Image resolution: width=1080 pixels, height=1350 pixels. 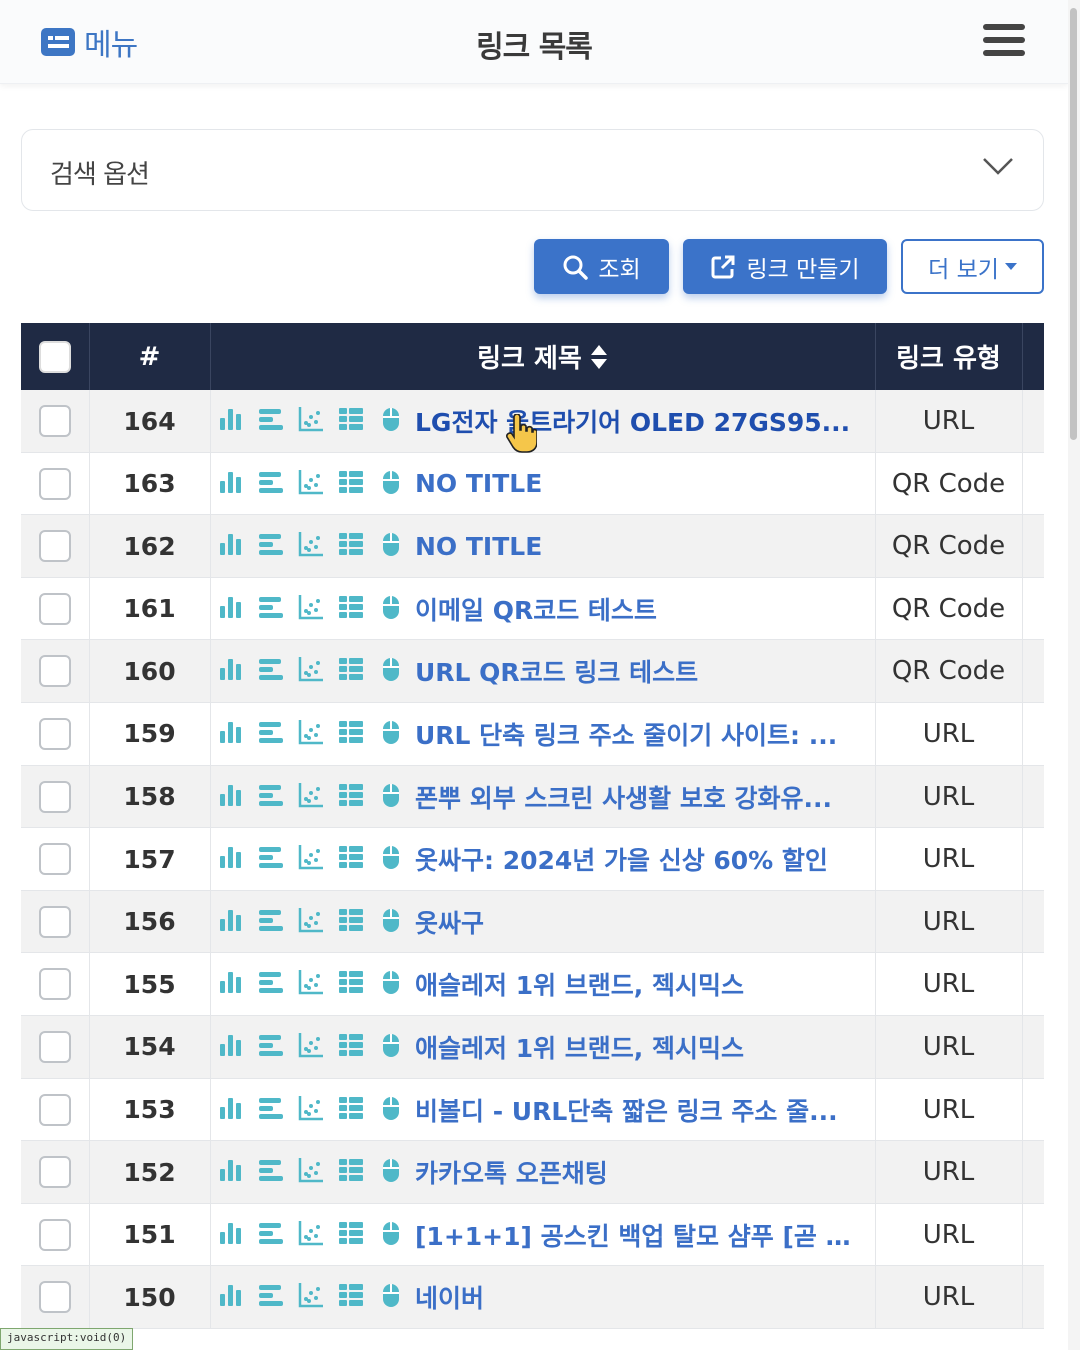 What do you see at coordinates (532, 734) in the screenshot?
I see `table-row: 159 URL 단축 링크 주소 줄이기 사이트: ... URL` at bounding box center [532, 734].